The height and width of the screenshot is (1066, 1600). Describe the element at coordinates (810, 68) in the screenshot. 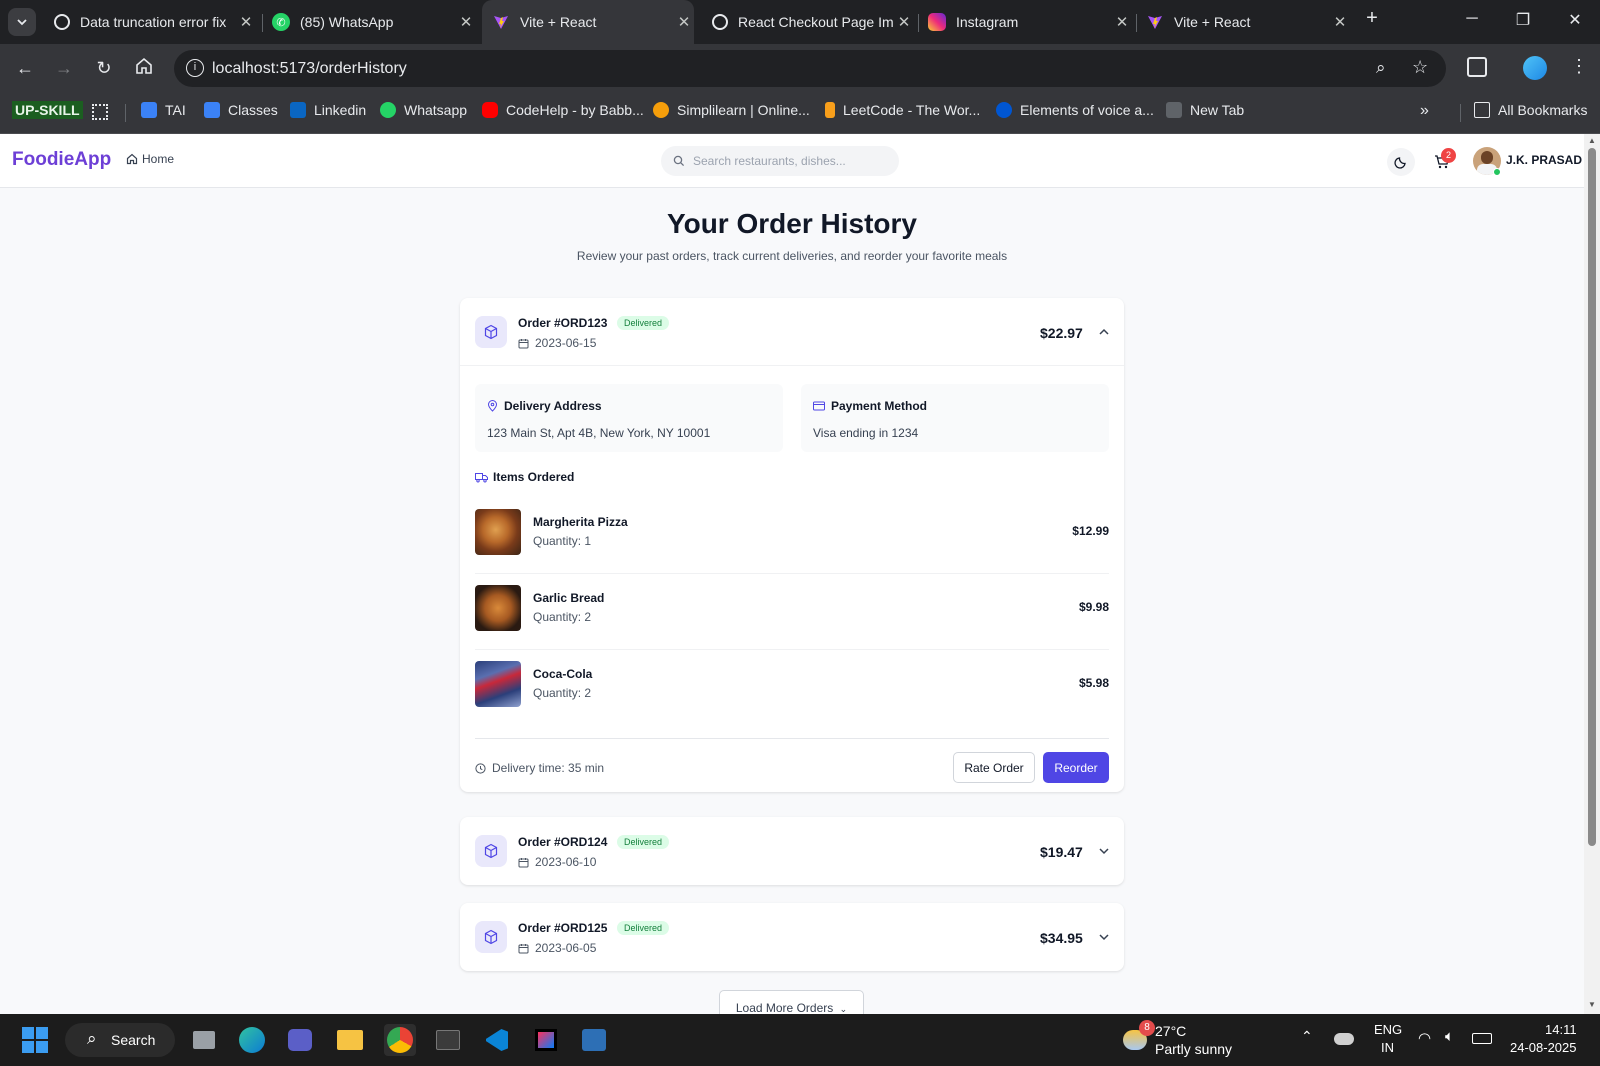

I see `address-bar: i localhost:5173/orderHistory ⌕ ☆` at that location.